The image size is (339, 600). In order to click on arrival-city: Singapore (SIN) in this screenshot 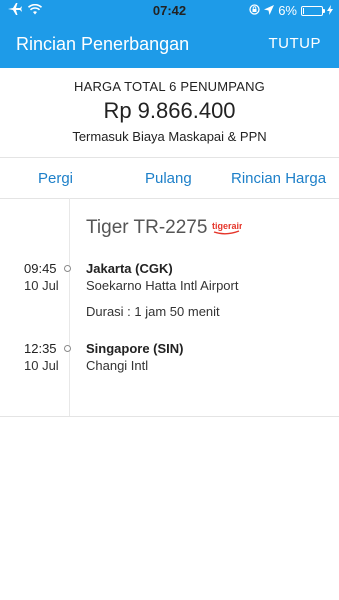, I will do `click(135, 348)`.